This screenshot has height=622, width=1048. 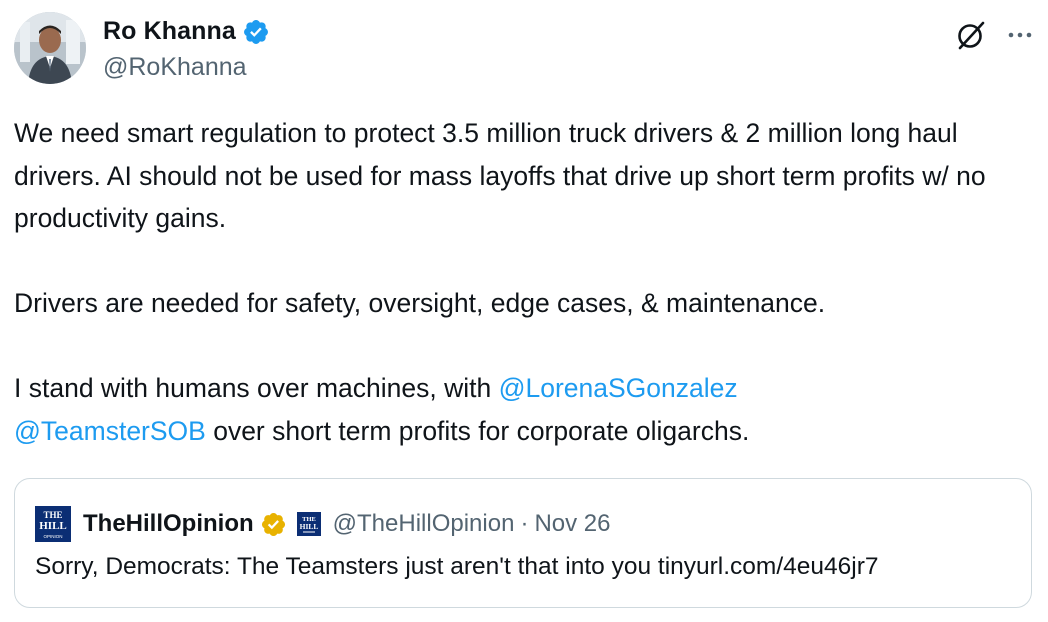 I want to click on quoted-handle: @TheHillOpinion, so click(x=424, y=524).